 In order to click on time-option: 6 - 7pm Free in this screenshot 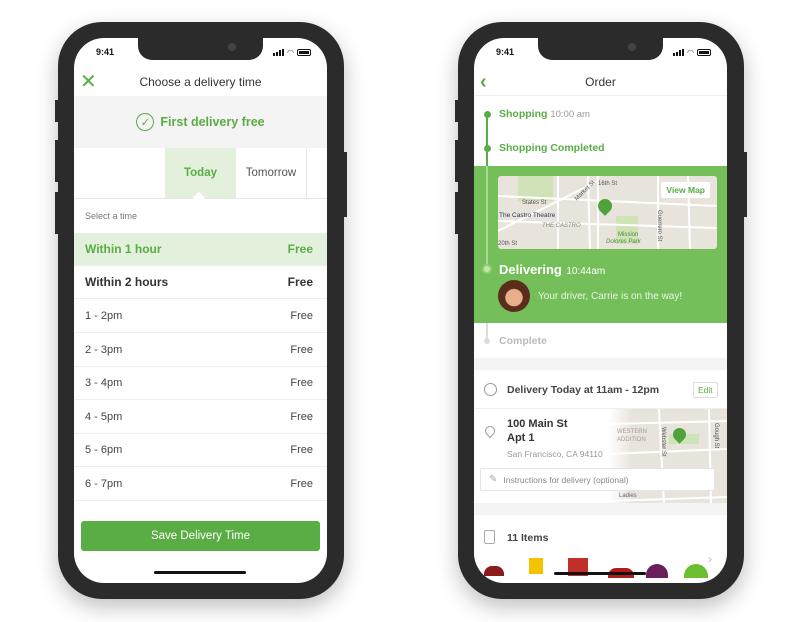, I will do `click(200, 484)`.